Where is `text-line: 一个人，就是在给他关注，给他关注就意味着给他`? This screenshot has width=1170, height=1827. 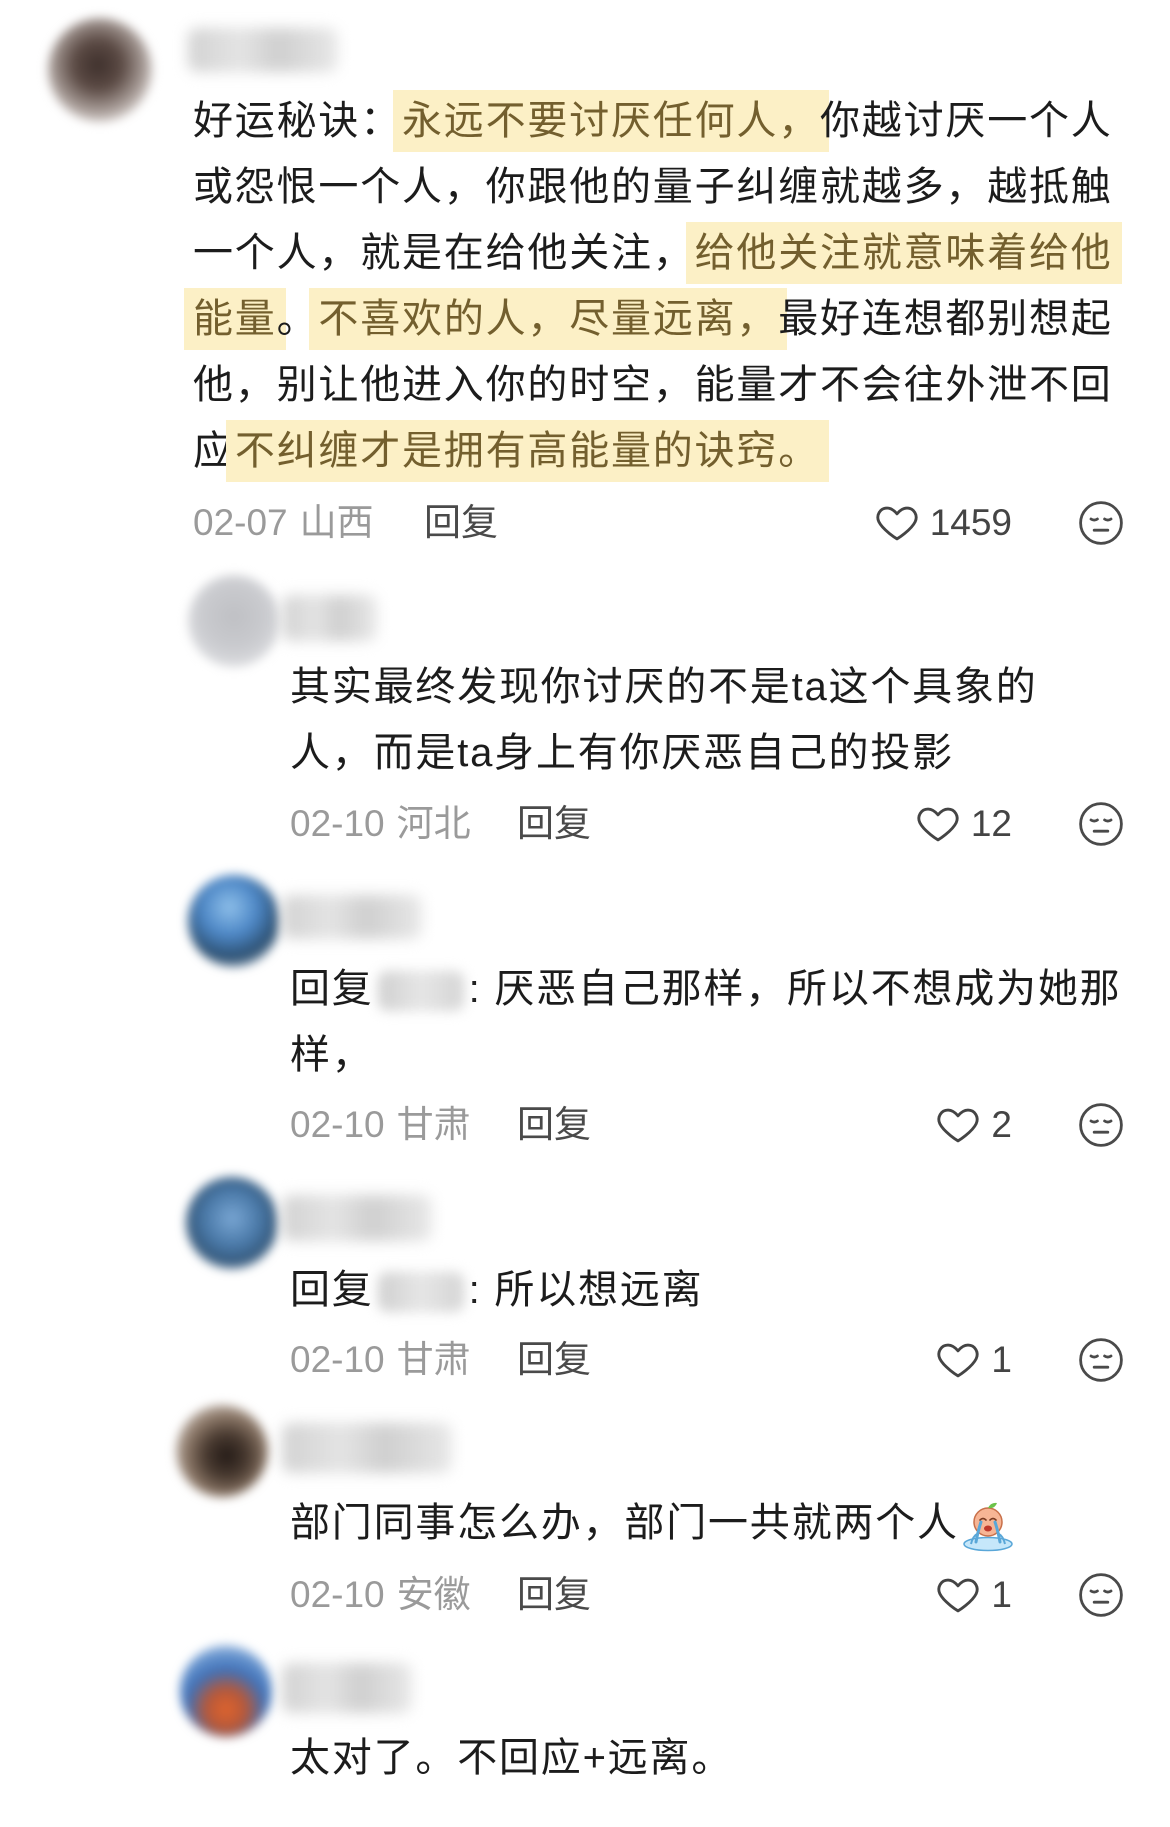
text-line: 一个人，就是在给他关注，给他关注就意味着给他 is located at coordinates (657, 253).